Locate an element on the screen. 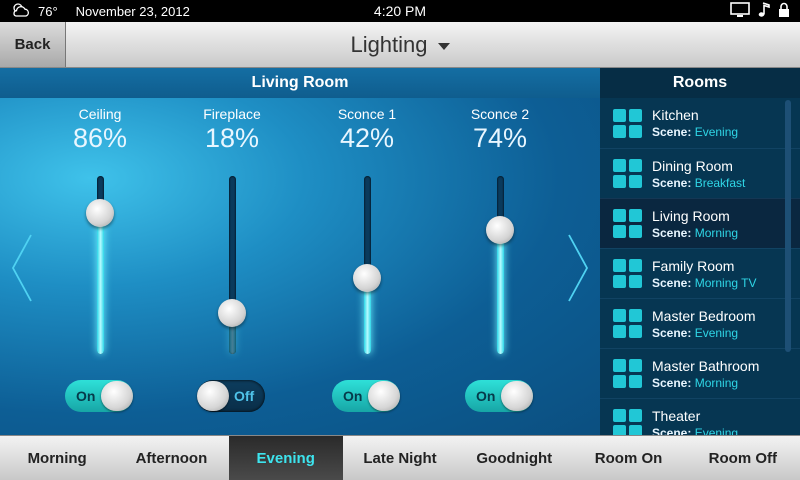 Image resolution: width=800 pixels, height=480 pixels. room-item-dining-room: Dining Room Scene: Breakfast is located at coordinates (700, 173).